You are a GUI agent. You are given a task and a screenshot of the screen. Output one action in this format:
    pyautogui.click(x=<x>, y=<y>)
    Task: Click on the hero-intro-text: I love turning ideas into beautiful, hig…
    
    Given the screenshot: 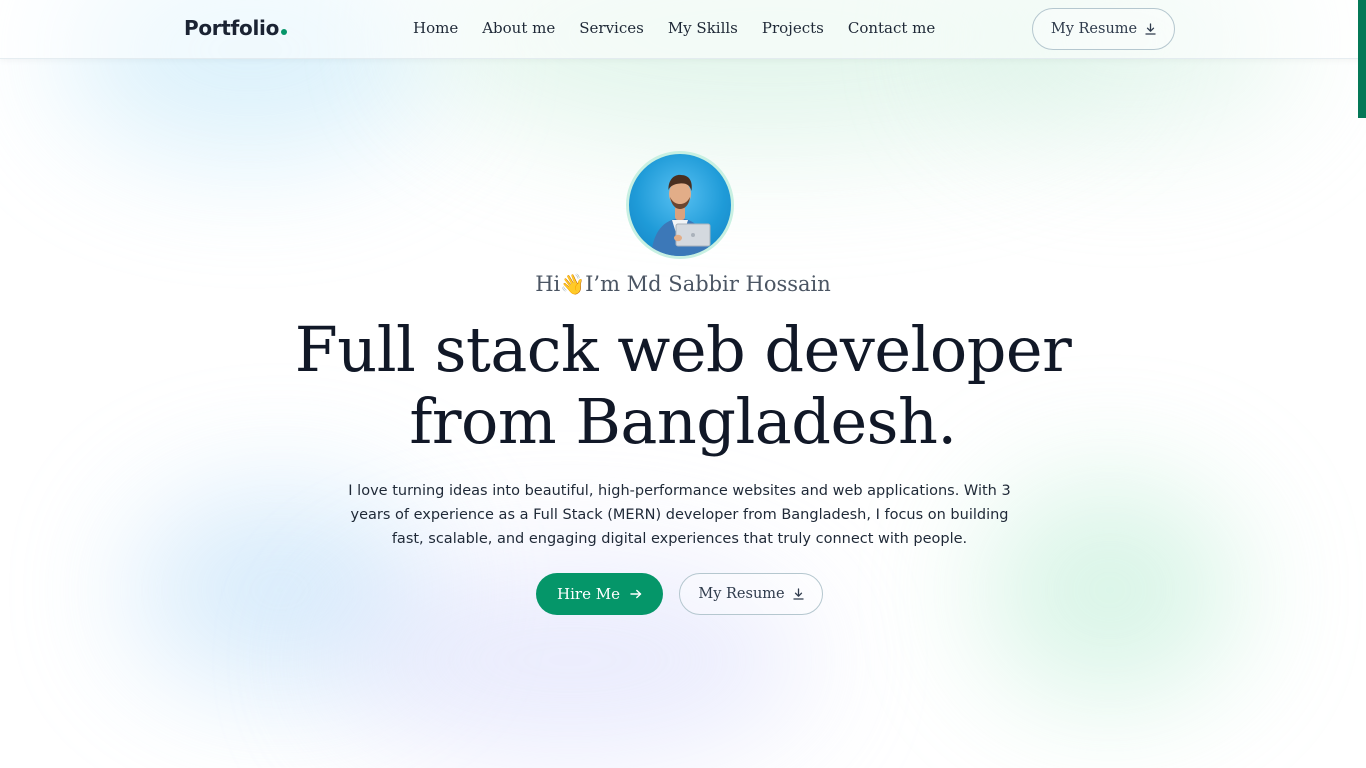 What is the action you would take?
    pyautogui.click(x=679, y=515)
    